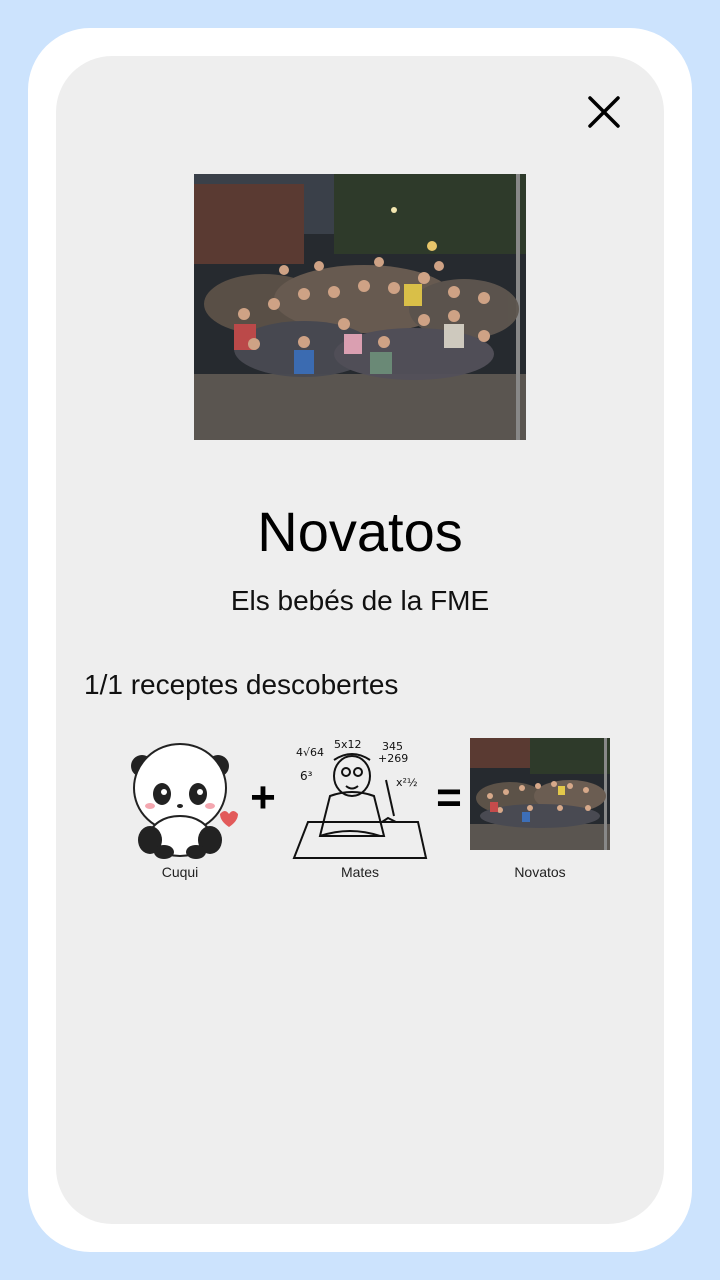  What do you see at coordinates (540, 872) in the screenshot?
I see `recipe-label: Novatos` at bounding box center [540, 872].